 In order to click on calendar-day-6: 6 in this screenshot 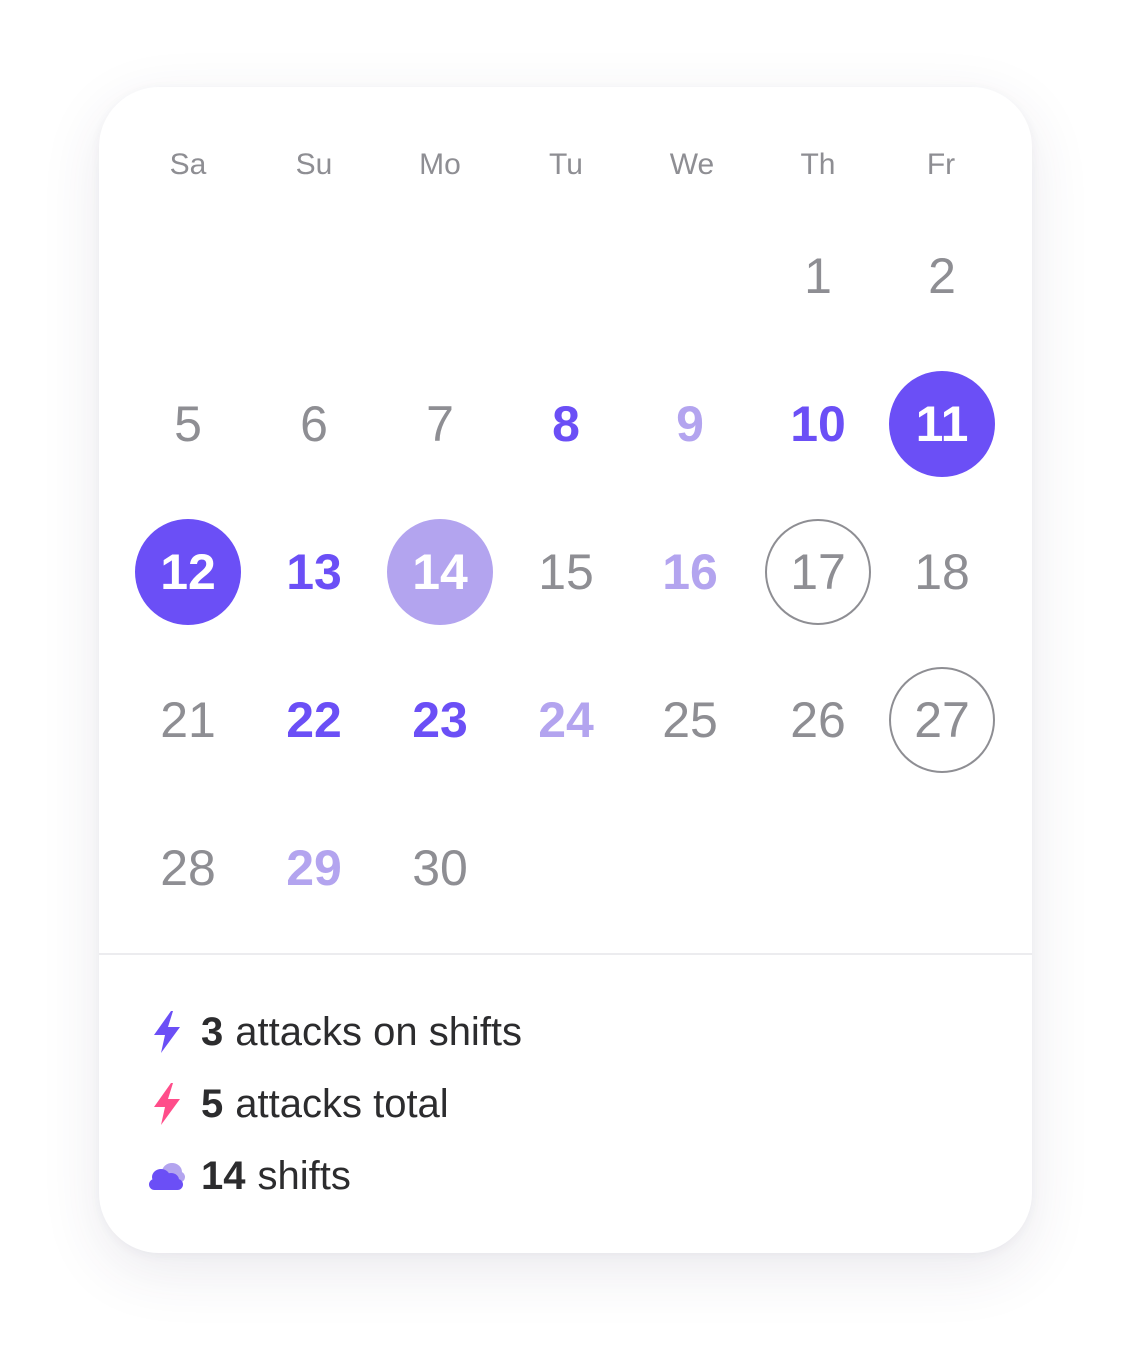, I will do `click(314, 424)`.